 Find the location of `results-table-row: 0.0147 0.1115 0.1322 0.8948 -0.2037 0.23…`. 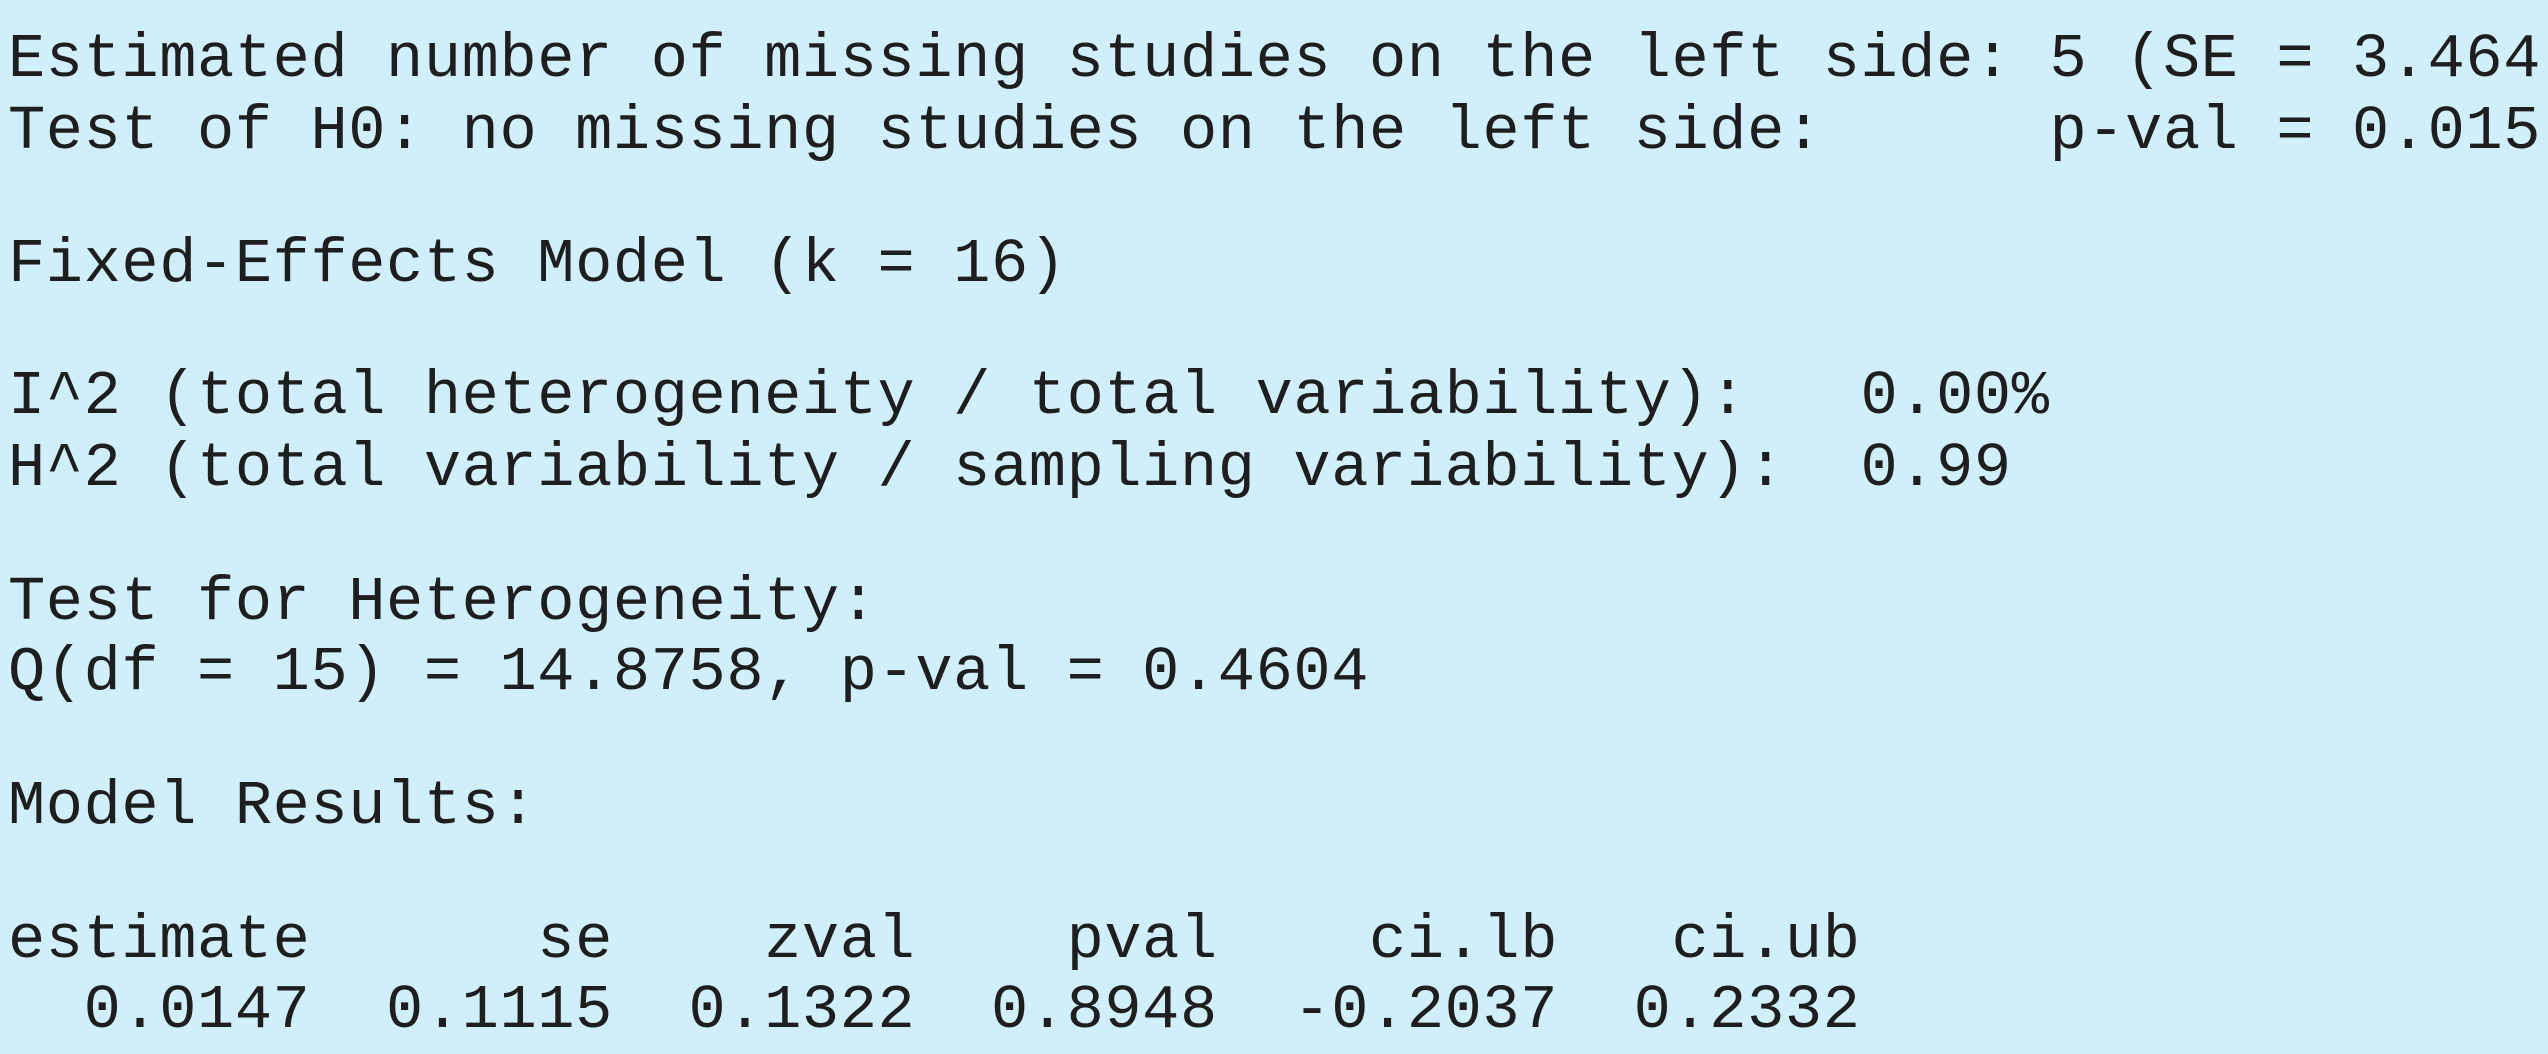

results-table-row: 0.0147 0.1115 0.1322 0.8948 -0.2037 0.23… is located at coordinates (934, 1010).